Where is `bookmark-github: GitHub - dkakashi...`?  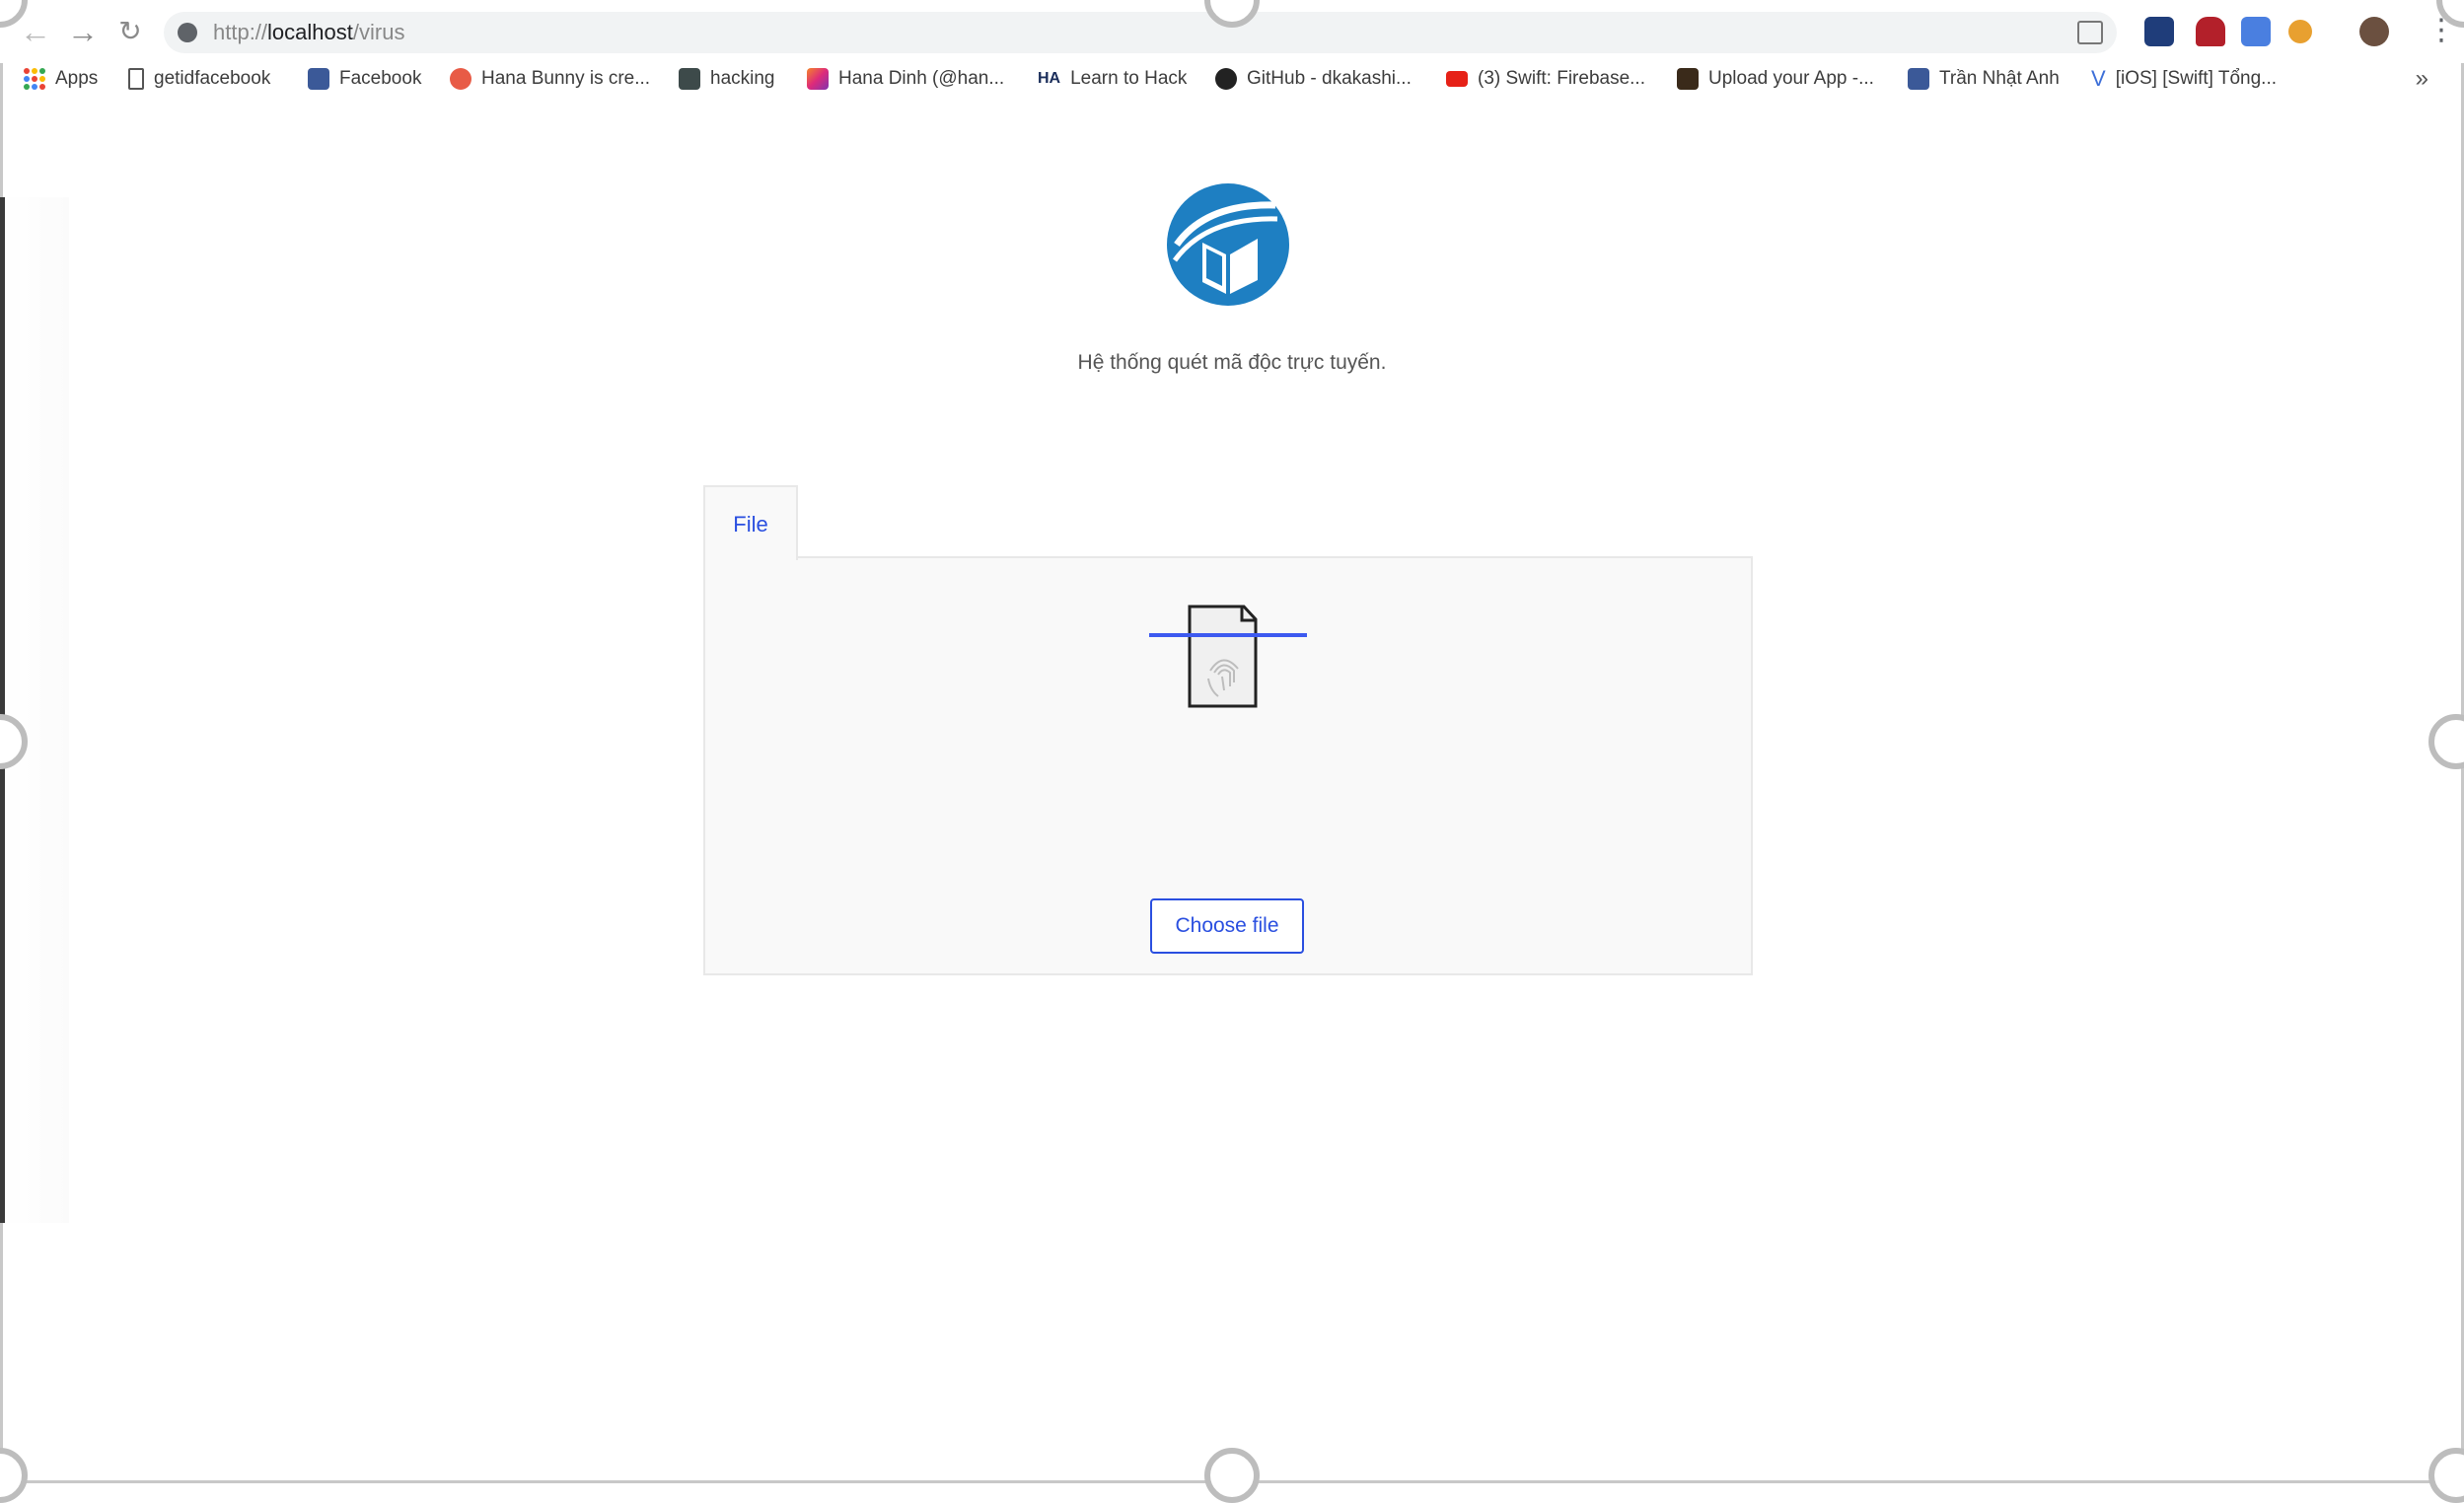
bookmark-github: GitHub - dkakashi... is located at coordinates (1313, 79).